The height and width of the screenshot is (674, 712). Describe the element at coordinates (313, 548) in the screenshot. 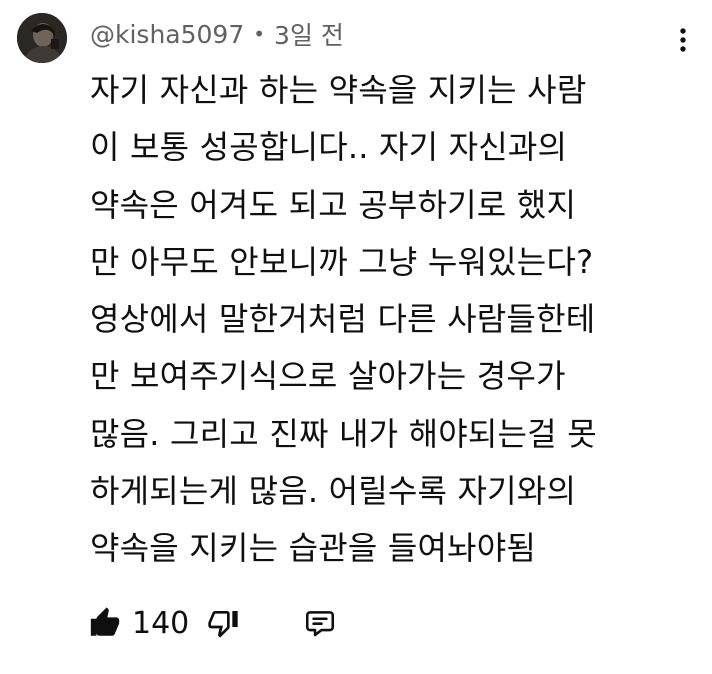

I see `comment-text-line: 약속을 지키는 습관을 들여놔야됨` at that location.